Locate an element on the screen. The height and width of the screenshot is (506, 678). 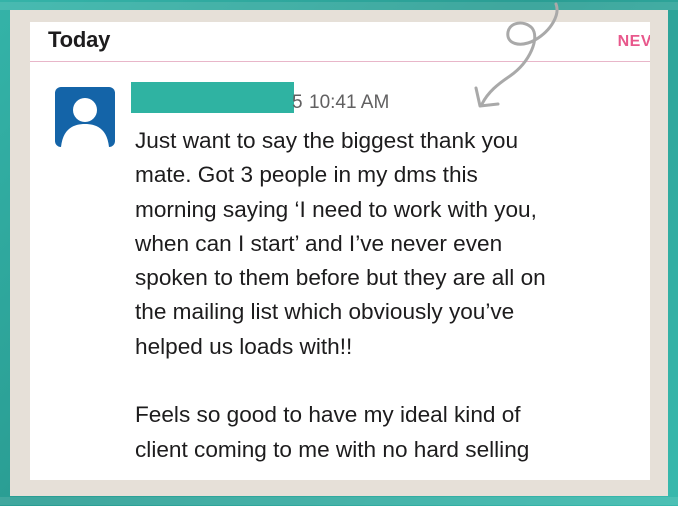
message-line: helped us loads with!! is located at coordinates (244, 346).